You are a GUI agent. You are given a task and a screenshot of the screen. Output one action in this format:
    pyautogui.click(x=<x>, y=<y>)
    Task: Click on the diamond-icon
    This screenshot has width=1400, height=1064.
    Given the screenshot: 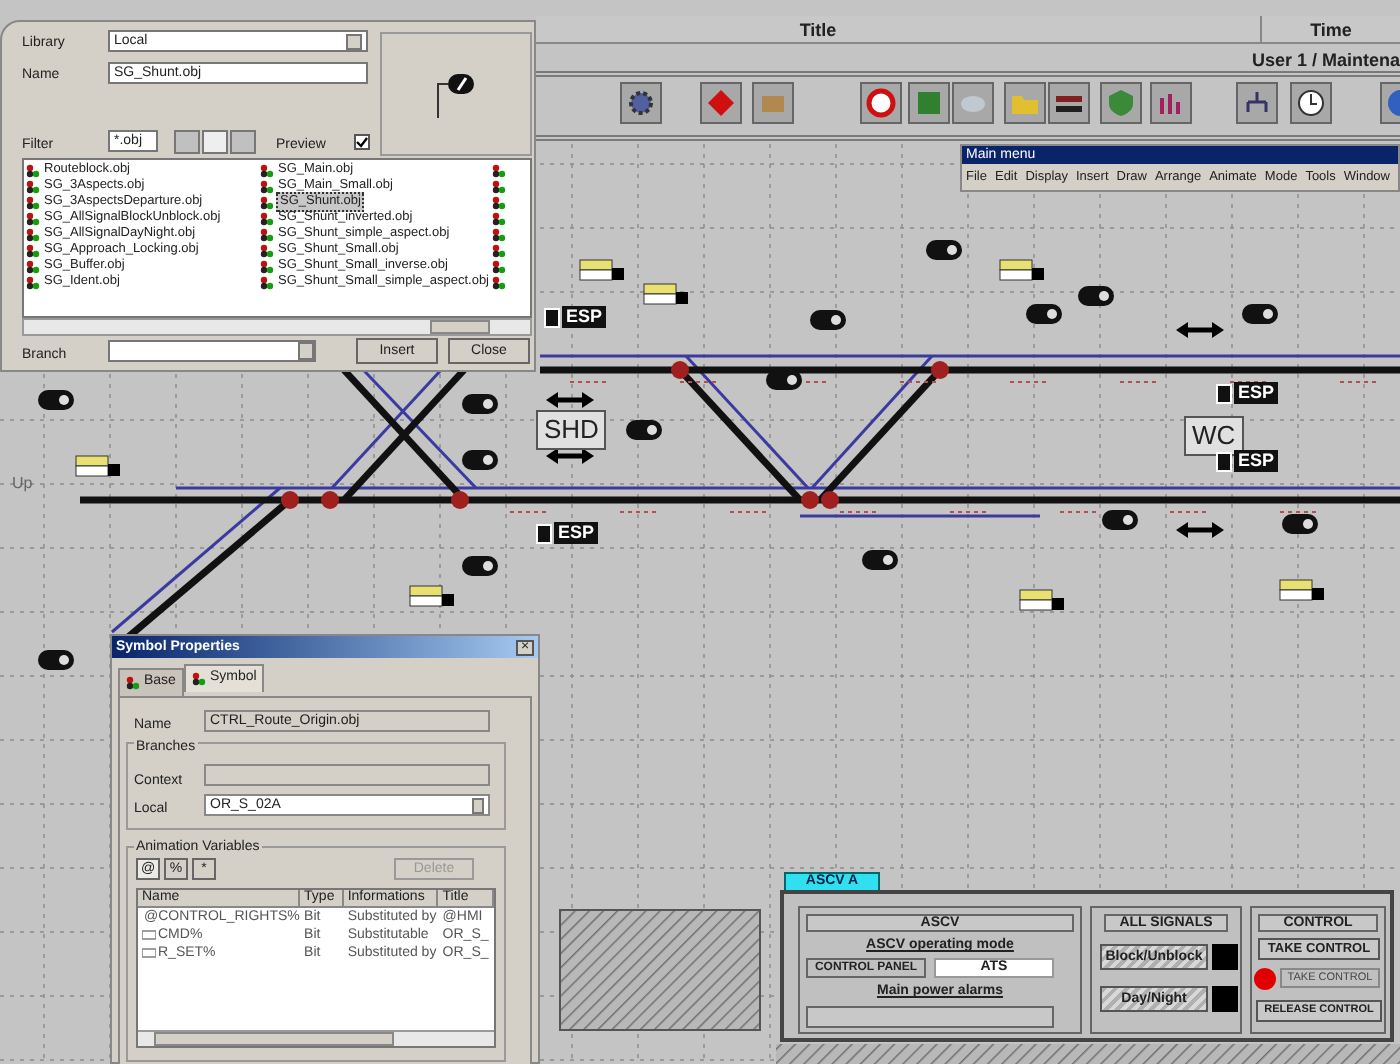 What is the action you would take?
    pyautogui.click(x=721, y=103)
    